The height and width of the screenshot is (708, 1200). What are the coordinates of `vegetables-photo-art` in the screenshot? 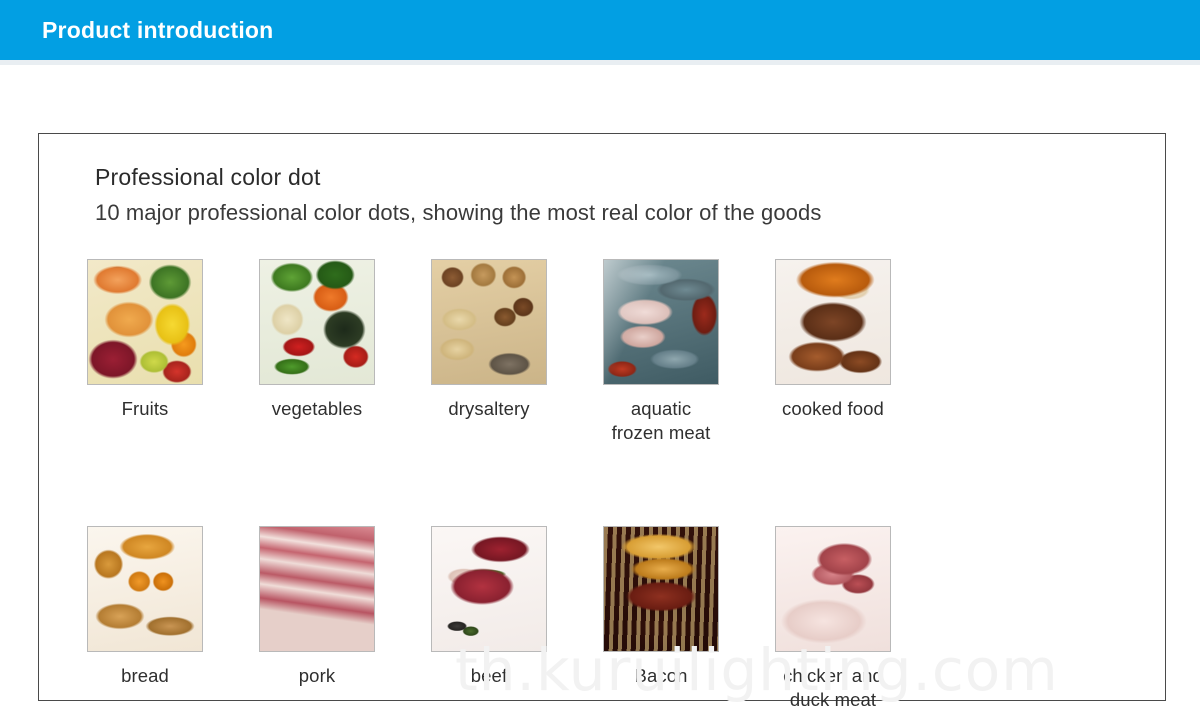 It's located at (317, 322).